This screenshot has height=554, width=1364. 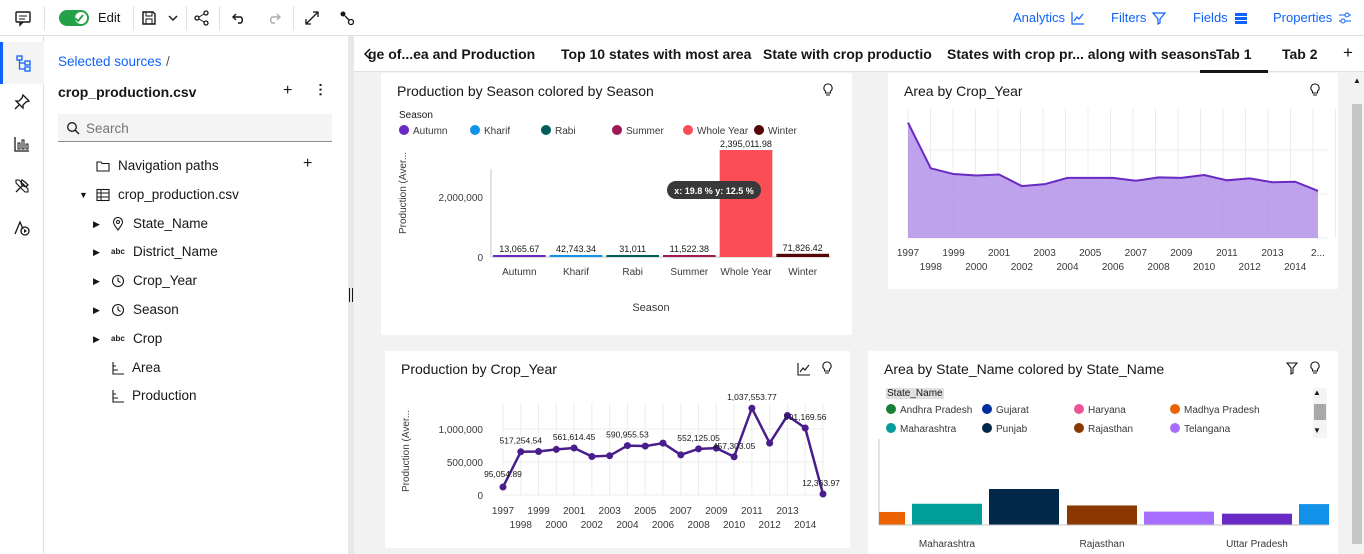 What do you see at coordinates (1103, 494) in the screenshot?
I see `state-bar-chart: Maharashtra Rajasthan Uttar Pradesh` at bounding box center [1103, 494].